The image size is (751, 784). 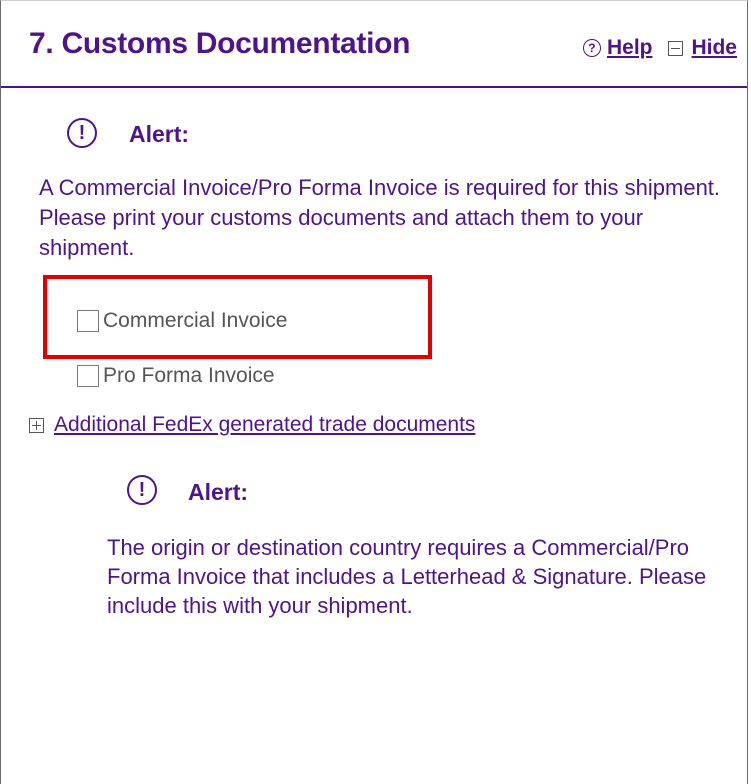 What do you see at coordinates (237, 317) in the screenshot?
I see `highlight-annotation` at bounding box center [237, 317].